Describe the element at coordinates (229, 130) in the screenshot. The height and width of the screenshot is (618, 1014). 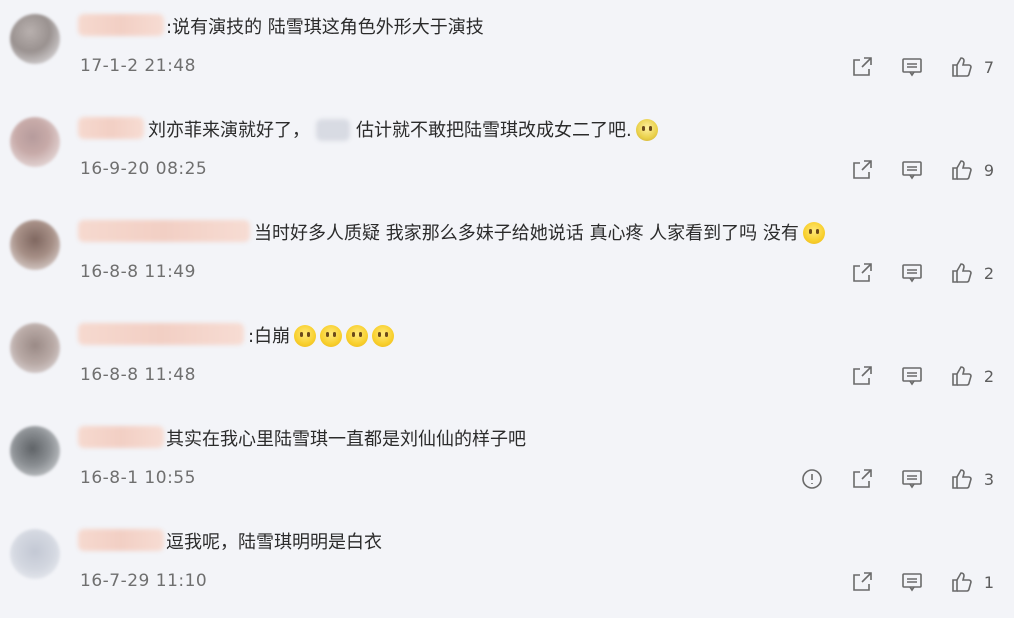
I see `comment-text-part: 刘亦菲来演就好了，` at that location.